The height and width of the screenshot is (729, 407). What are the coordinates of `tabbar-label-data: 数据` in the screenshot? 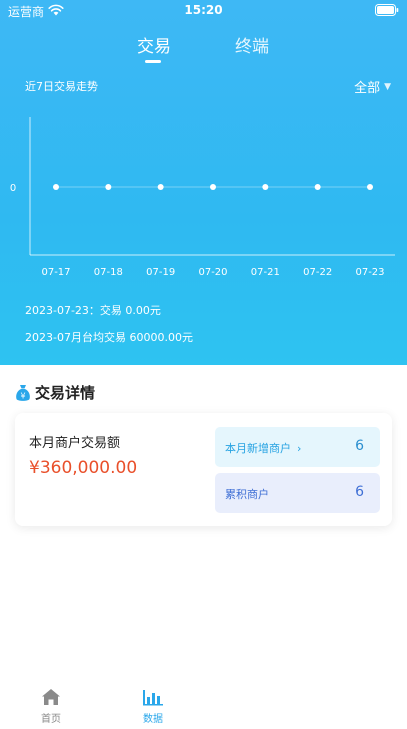 It's located at (153, 719).